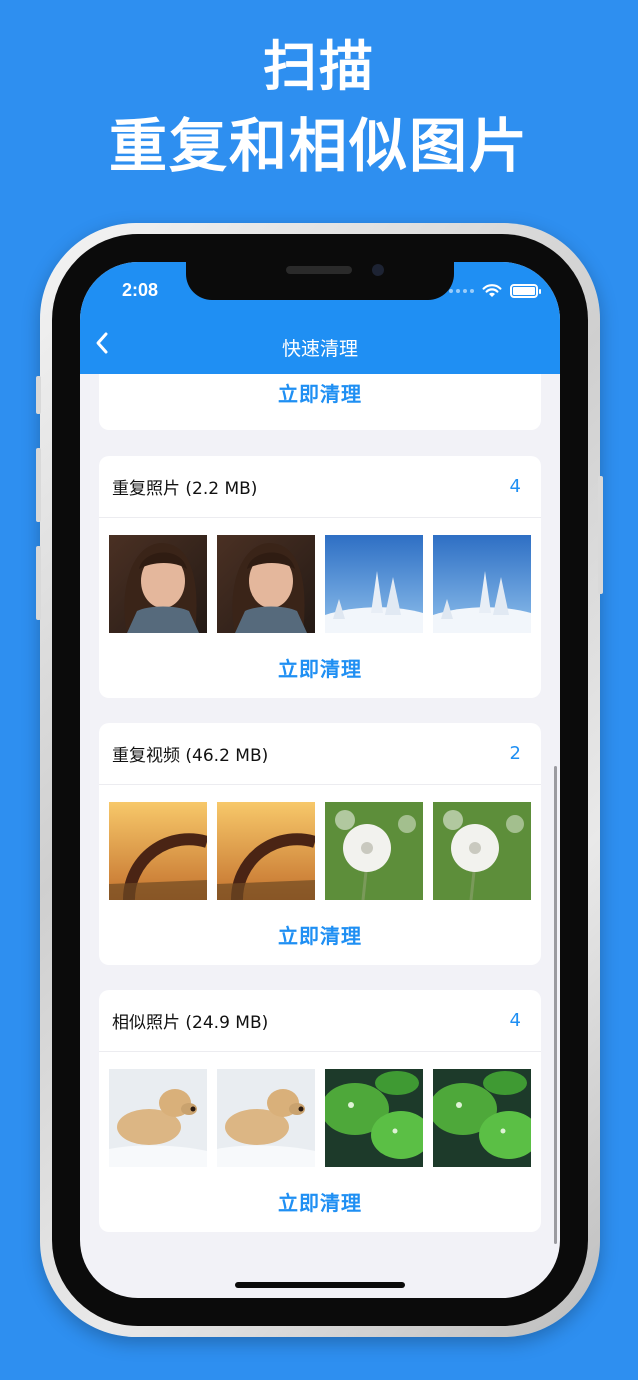  Describe the element at coordinates (555, 1005) in the screenshot. I see `scrollbar` at that location.